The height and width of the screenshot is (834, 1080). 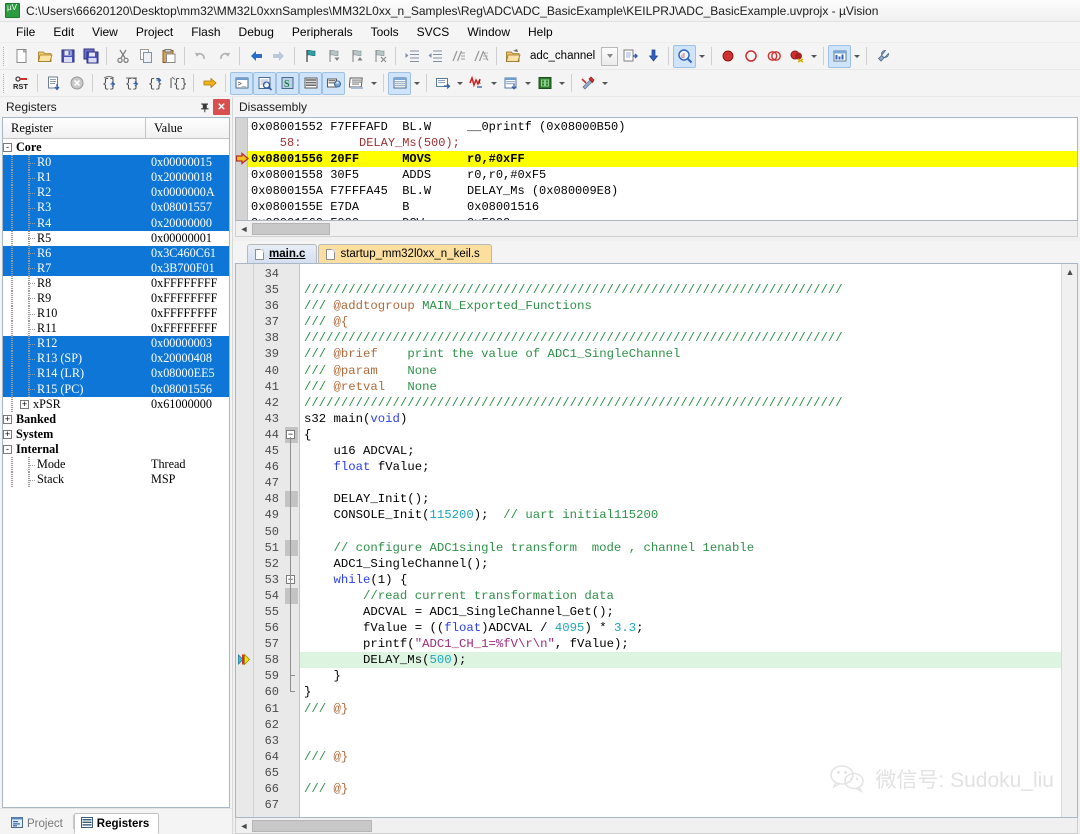 What do you see at coordinates (433, 32) in the screenshot?
I see `menu-svcs: SVCS` at bounding box center [433, 32].